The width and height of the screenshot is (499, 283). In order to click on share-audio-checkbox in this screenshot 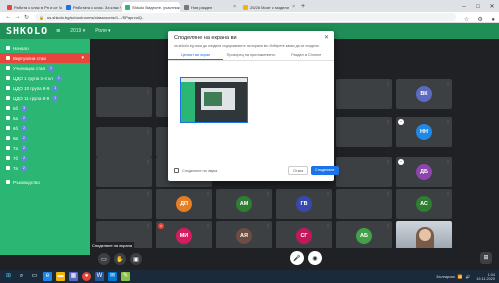, I will do `click(176, 170)`.